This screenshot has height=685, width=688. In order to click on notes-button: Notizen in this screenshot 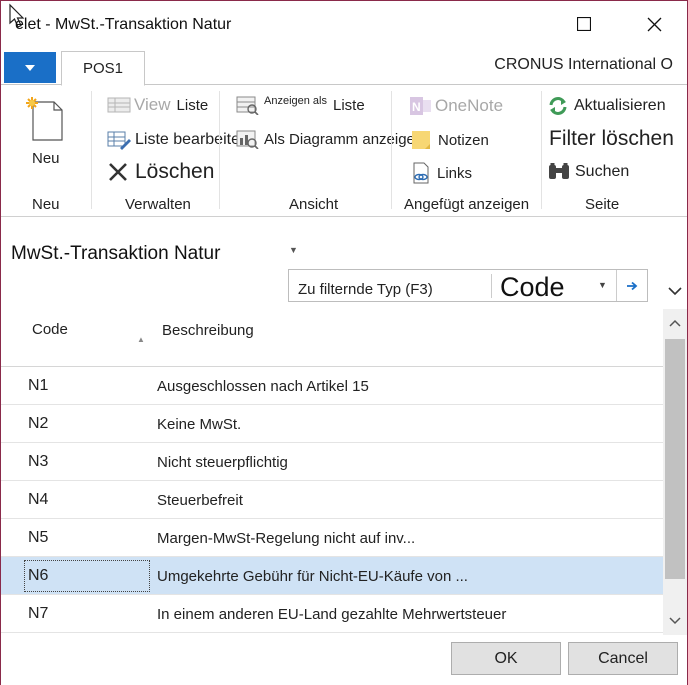, I will do `click(450, 140)`.